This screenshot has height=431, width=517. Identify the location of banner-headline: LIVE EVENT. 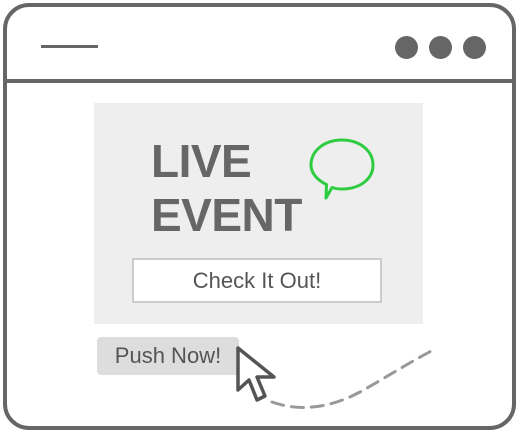
(226, 188).